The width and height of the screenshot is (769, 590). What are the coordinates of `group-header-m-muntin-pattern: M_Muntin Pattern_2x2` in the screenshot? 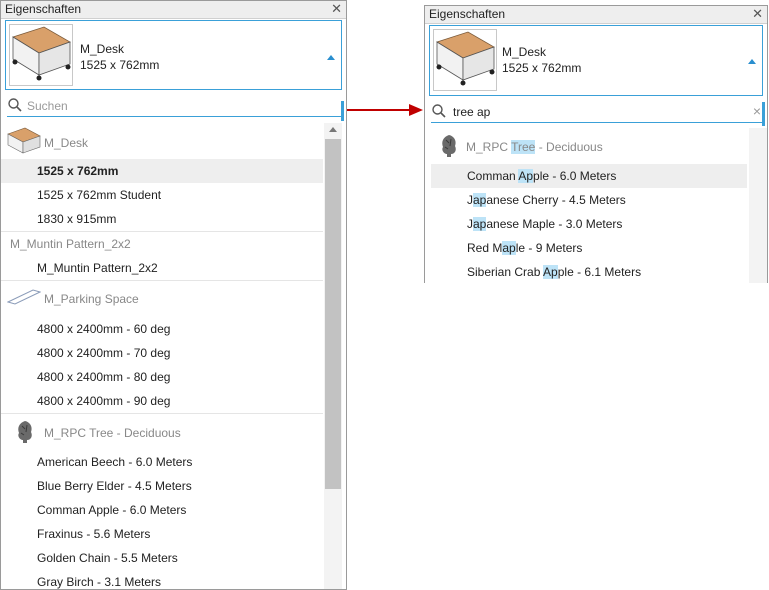 It's located at (162, 243).